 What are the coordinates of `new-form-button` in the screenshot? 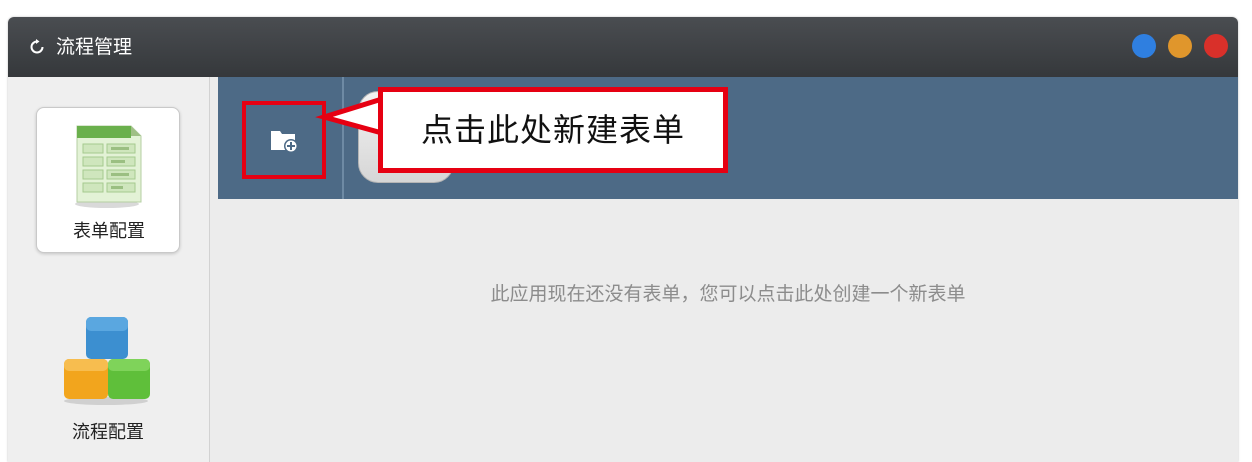 It's located at (284, 140).